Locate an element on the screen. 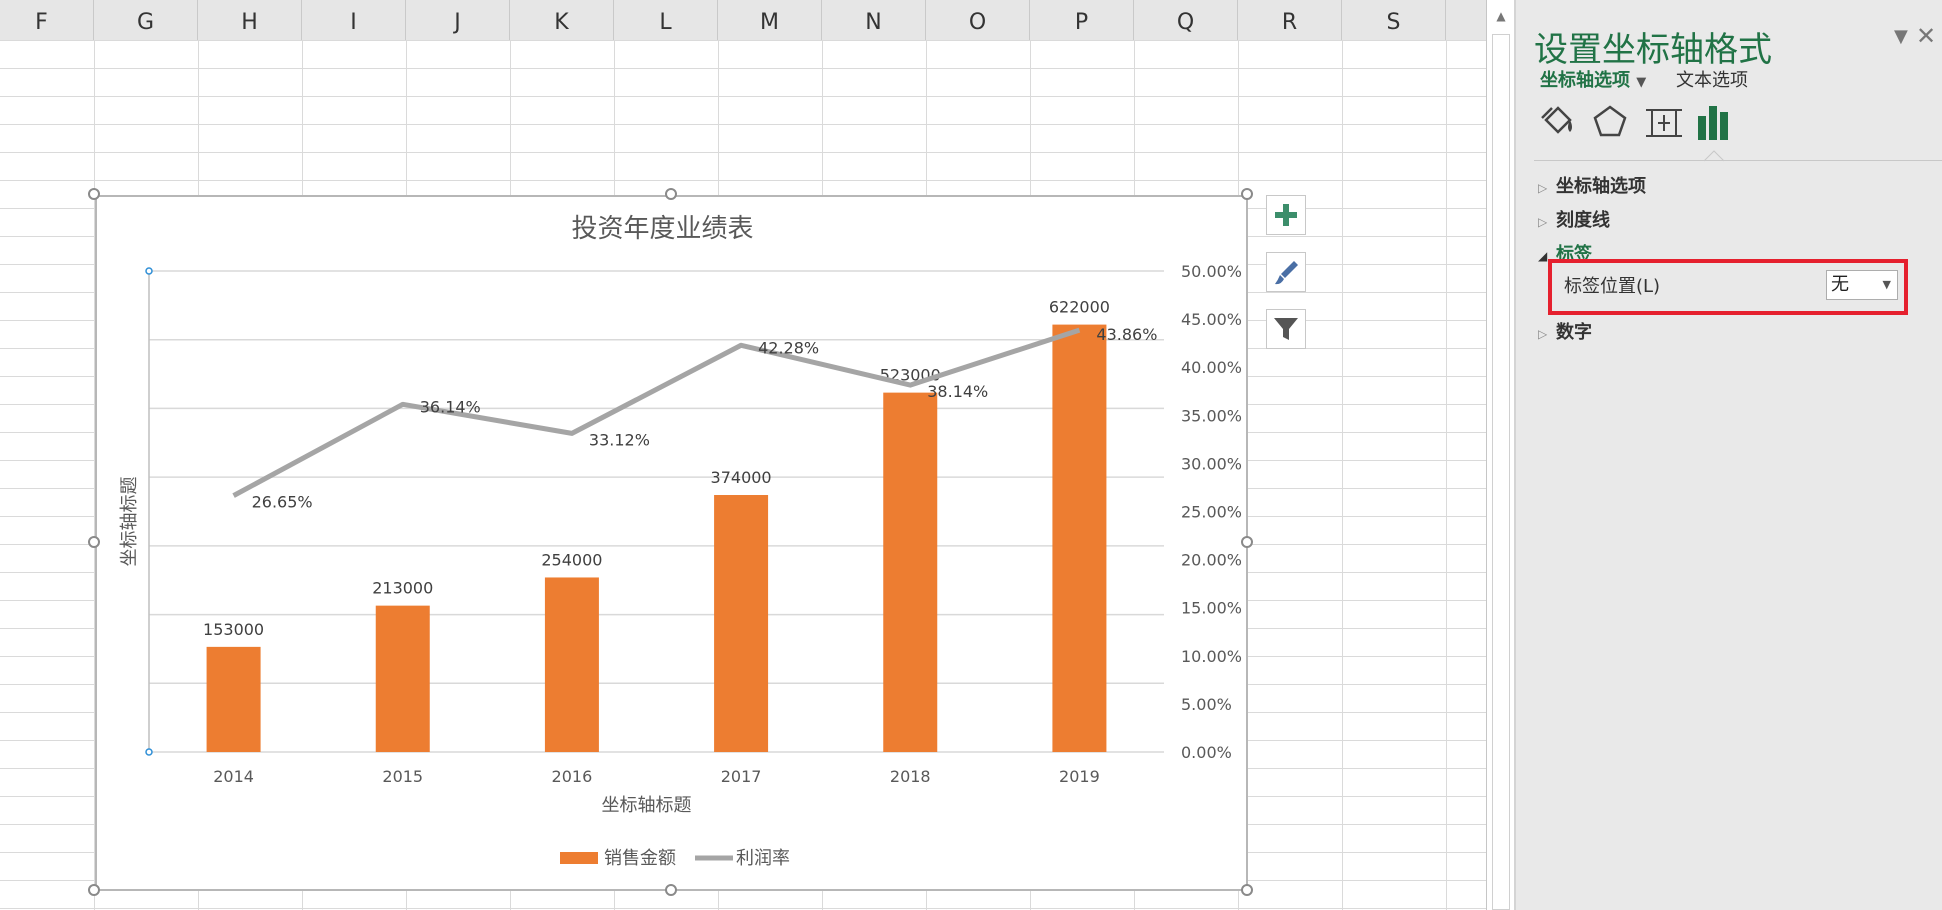  column-header-I: I is located at coordinates (354, 20).